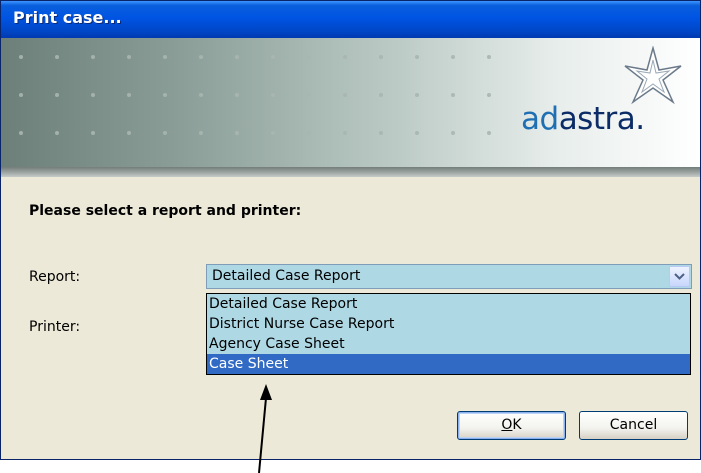 This screenshot has height=473, width=701. Describe the element at coordinates (265, 428) in the screenshot. I see `annotation-arrow` at that location.